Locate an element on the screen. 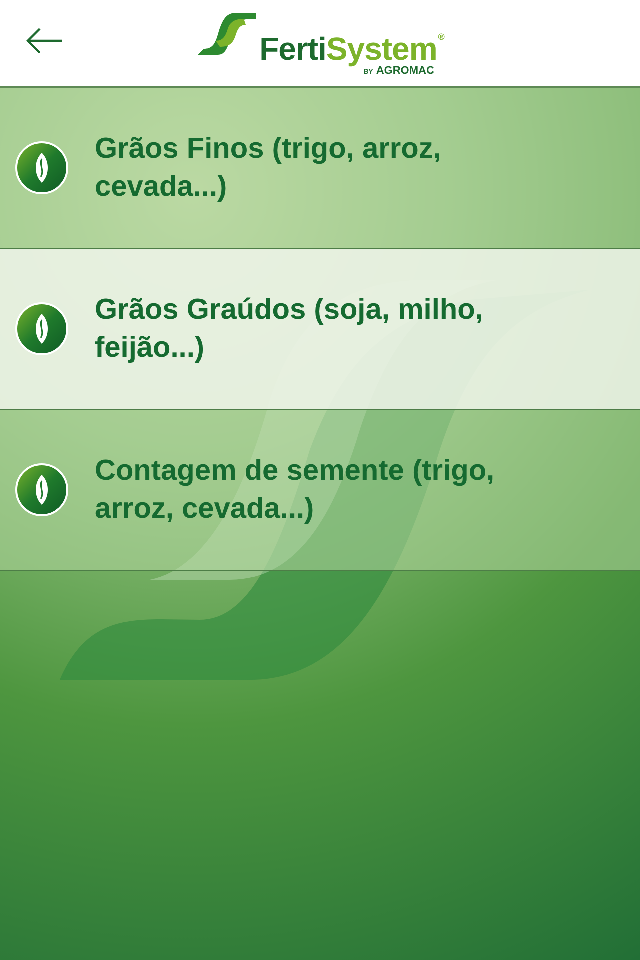 This screenshot has width=640, height=960. logo-brand-text: AGROMAC is located at coordinates (405, 71).